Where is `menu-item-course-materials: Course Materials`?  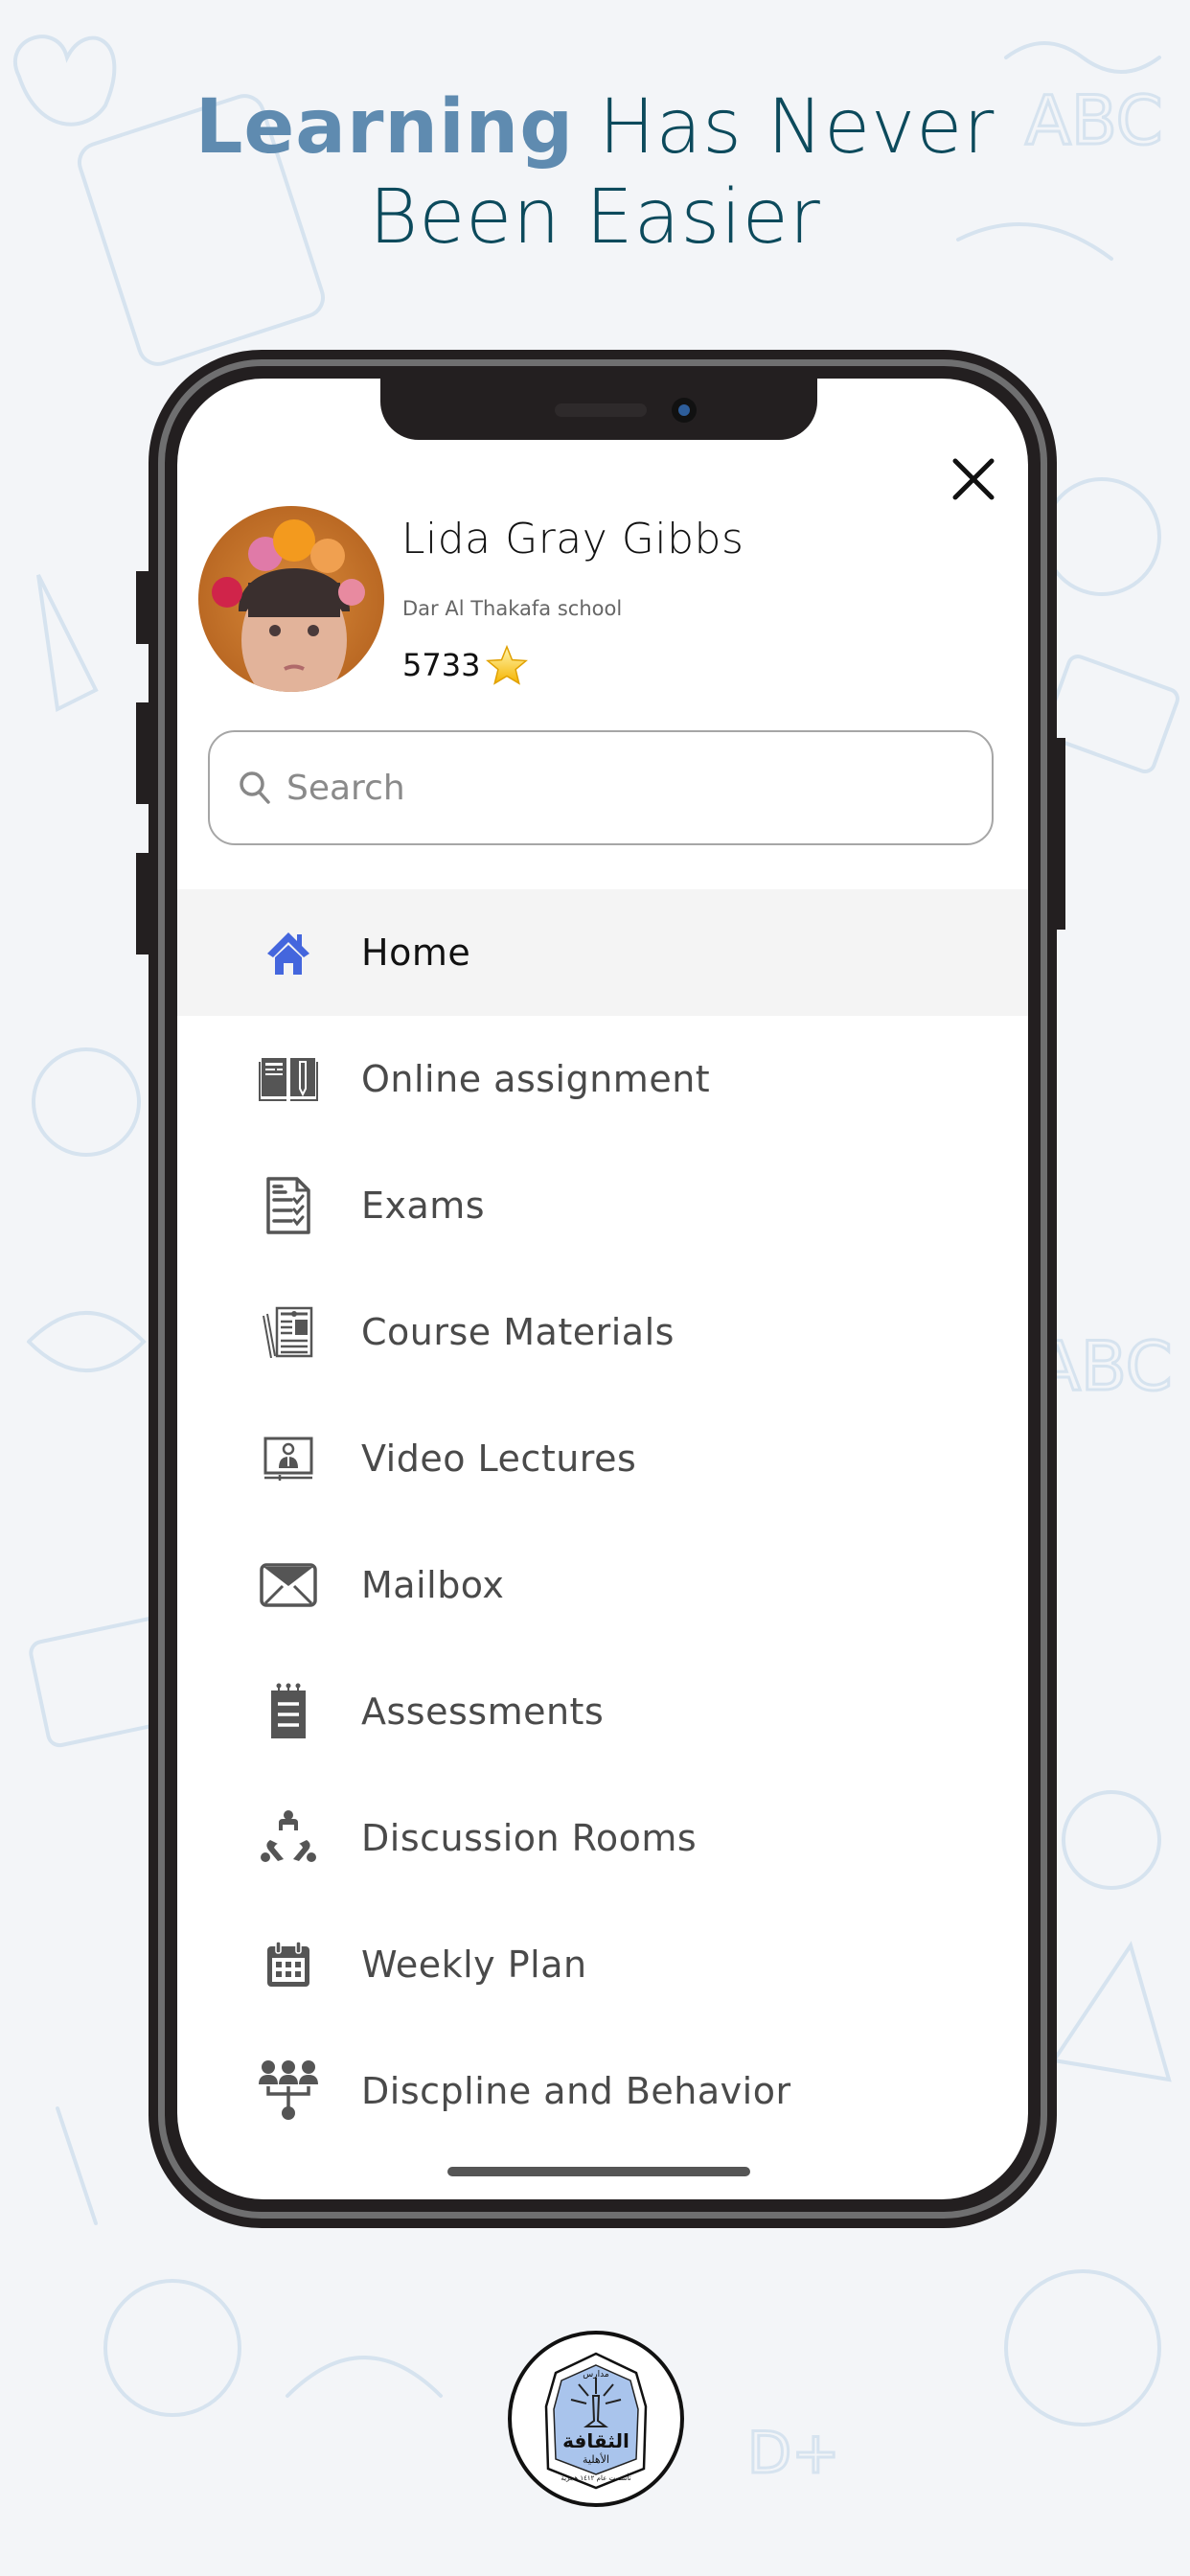
menu-item-course-materials: Course Materials is located at coordinates (603, 1332).